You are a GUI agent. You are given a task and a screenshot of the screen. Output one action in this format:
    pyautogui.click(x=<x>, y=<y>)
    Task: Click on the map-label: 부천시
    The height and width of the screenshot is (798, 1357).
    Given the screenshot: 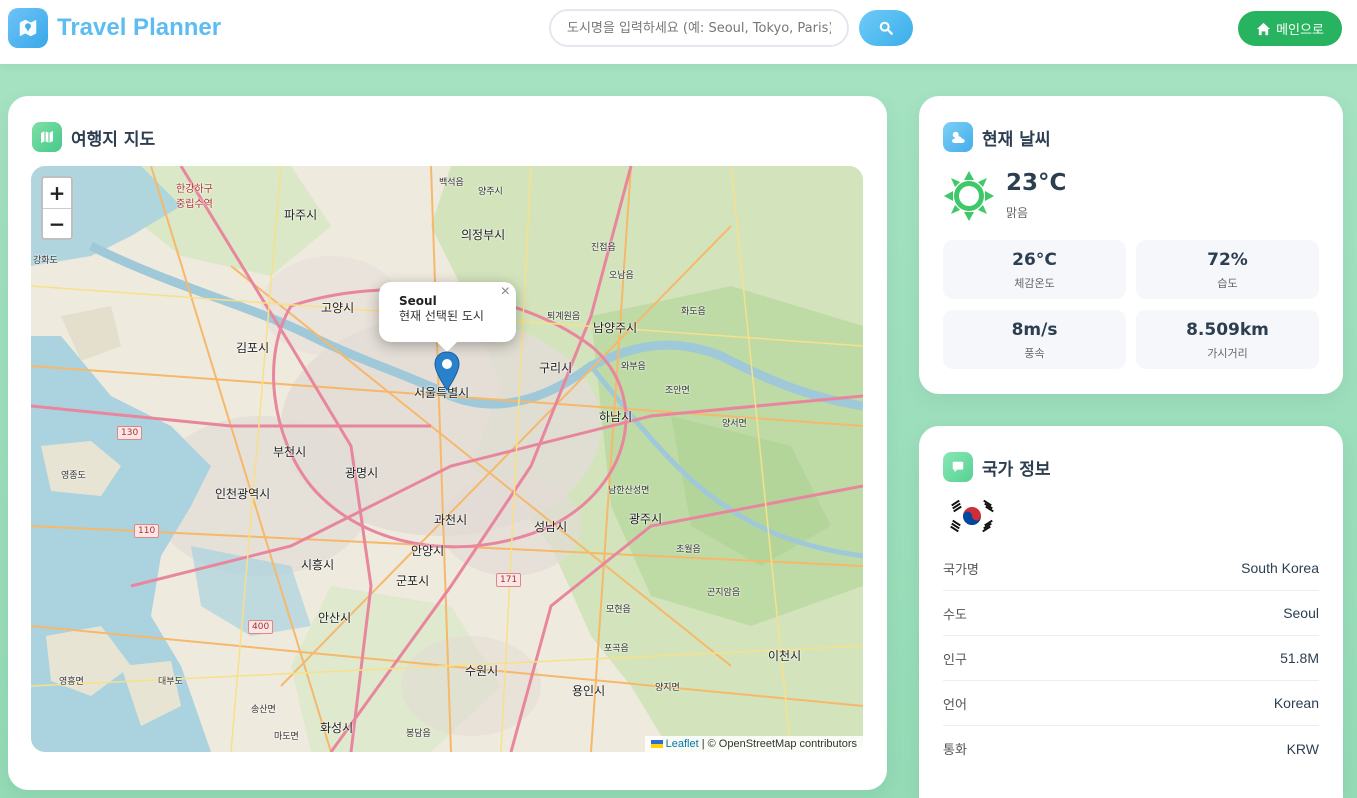 What is the action you would take?
    pyautogui.click(x=290, y=452)
    